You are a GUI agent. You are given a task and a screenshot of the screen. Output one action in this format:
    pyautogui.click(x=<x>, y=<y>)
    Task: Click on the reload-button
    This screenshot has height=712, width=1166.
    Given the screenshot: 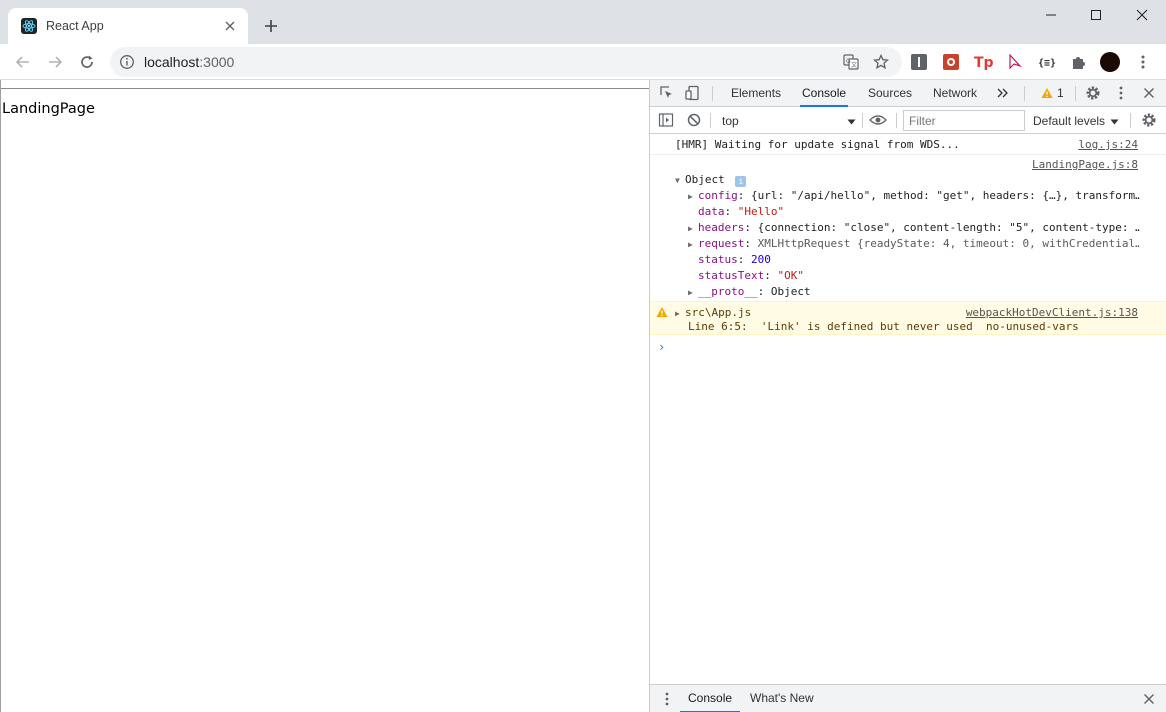 What is the action you would take?
    pyautogui.click(x=87, y=62)
    